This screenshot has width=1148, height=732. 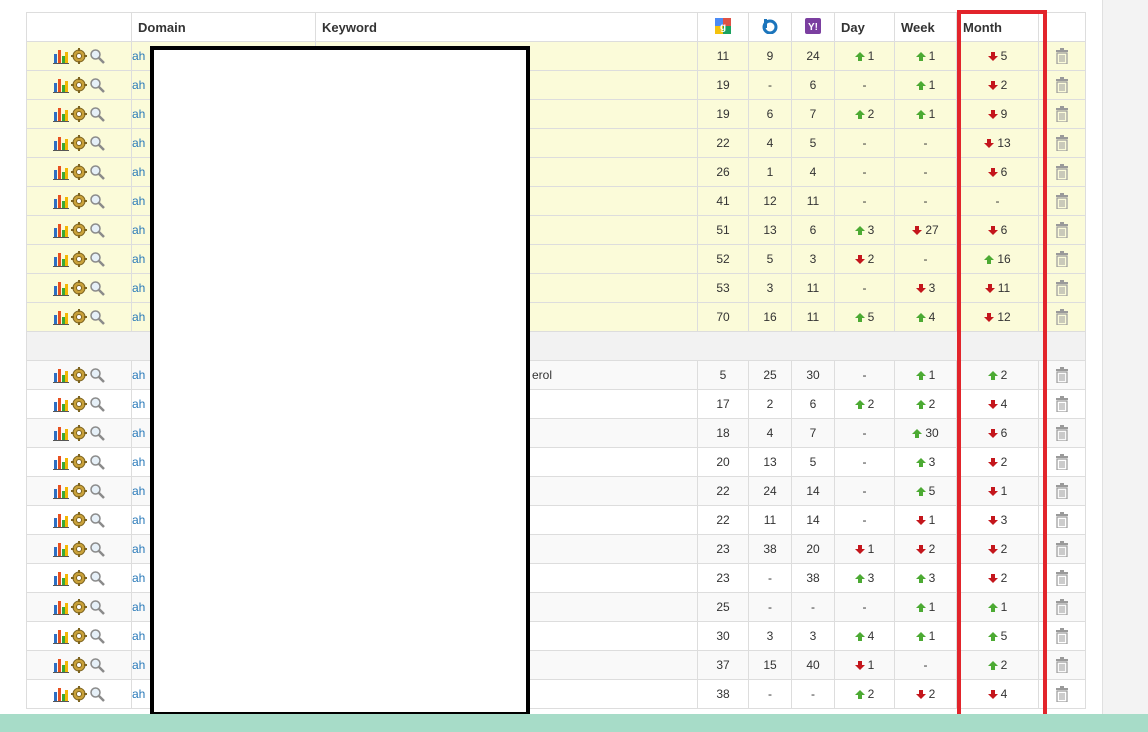 What do you see at coordinates (223, 27) in the screenshot?
I see `domain-header: Domain` at bounding box center [223, 27].